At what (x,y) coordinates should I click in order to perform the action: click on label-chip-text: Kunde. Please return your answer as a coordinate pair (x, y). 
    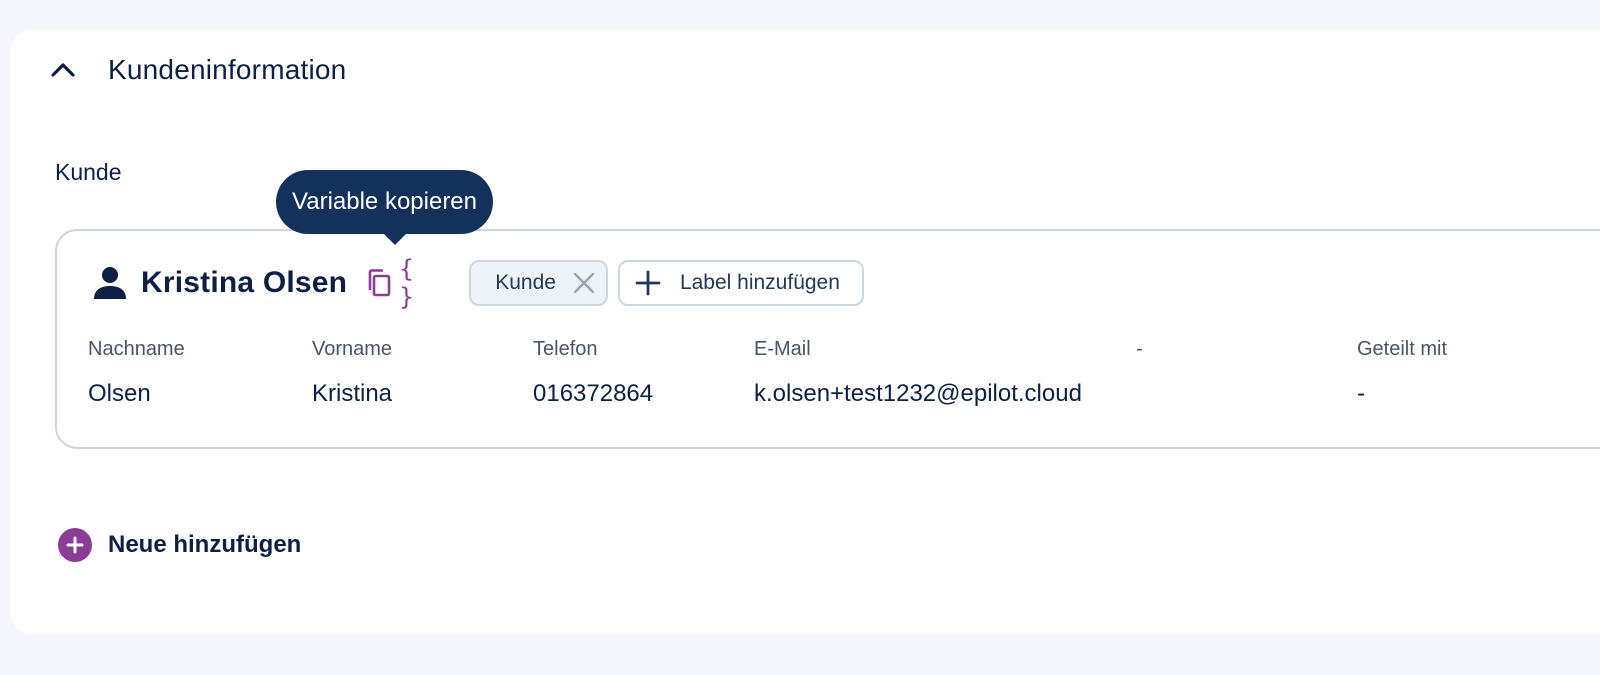
    Looking at the image, I should click on (525, 282).